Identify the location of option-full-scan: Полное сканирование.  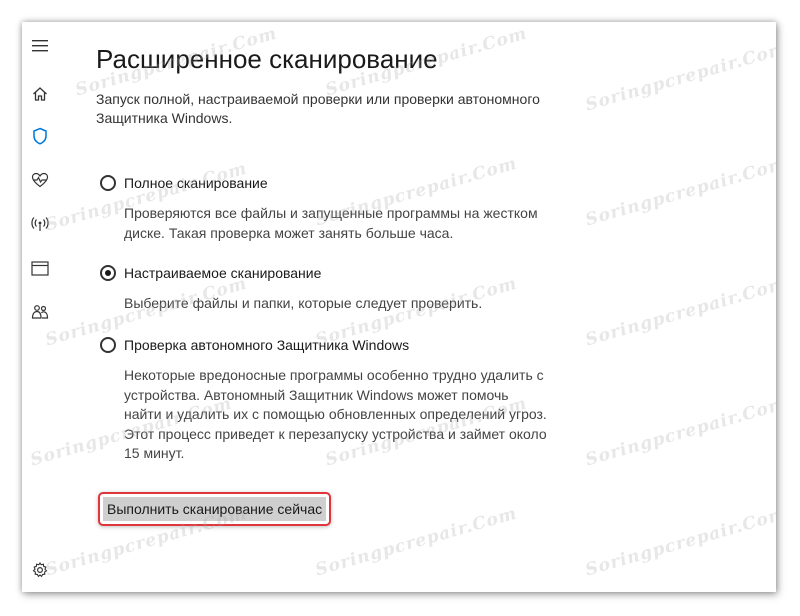
(184, 183).